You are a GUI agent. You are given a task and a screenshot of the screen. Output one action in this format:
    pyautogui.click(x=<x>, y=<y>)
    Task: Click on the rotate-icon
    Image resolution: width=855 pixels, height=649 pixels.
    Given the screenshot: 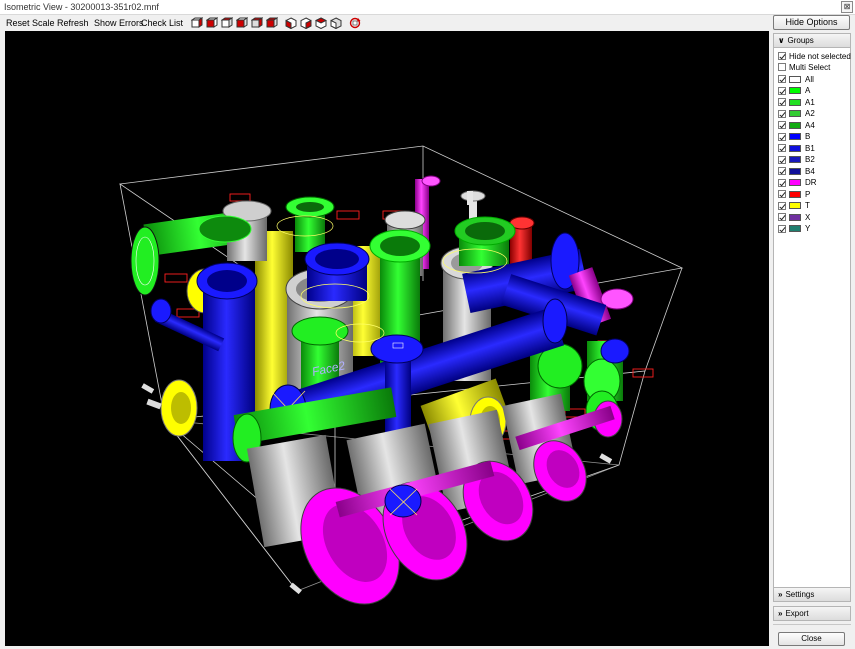 What is the action you would take?
    pyautogui.click(x=355, y=23)
    